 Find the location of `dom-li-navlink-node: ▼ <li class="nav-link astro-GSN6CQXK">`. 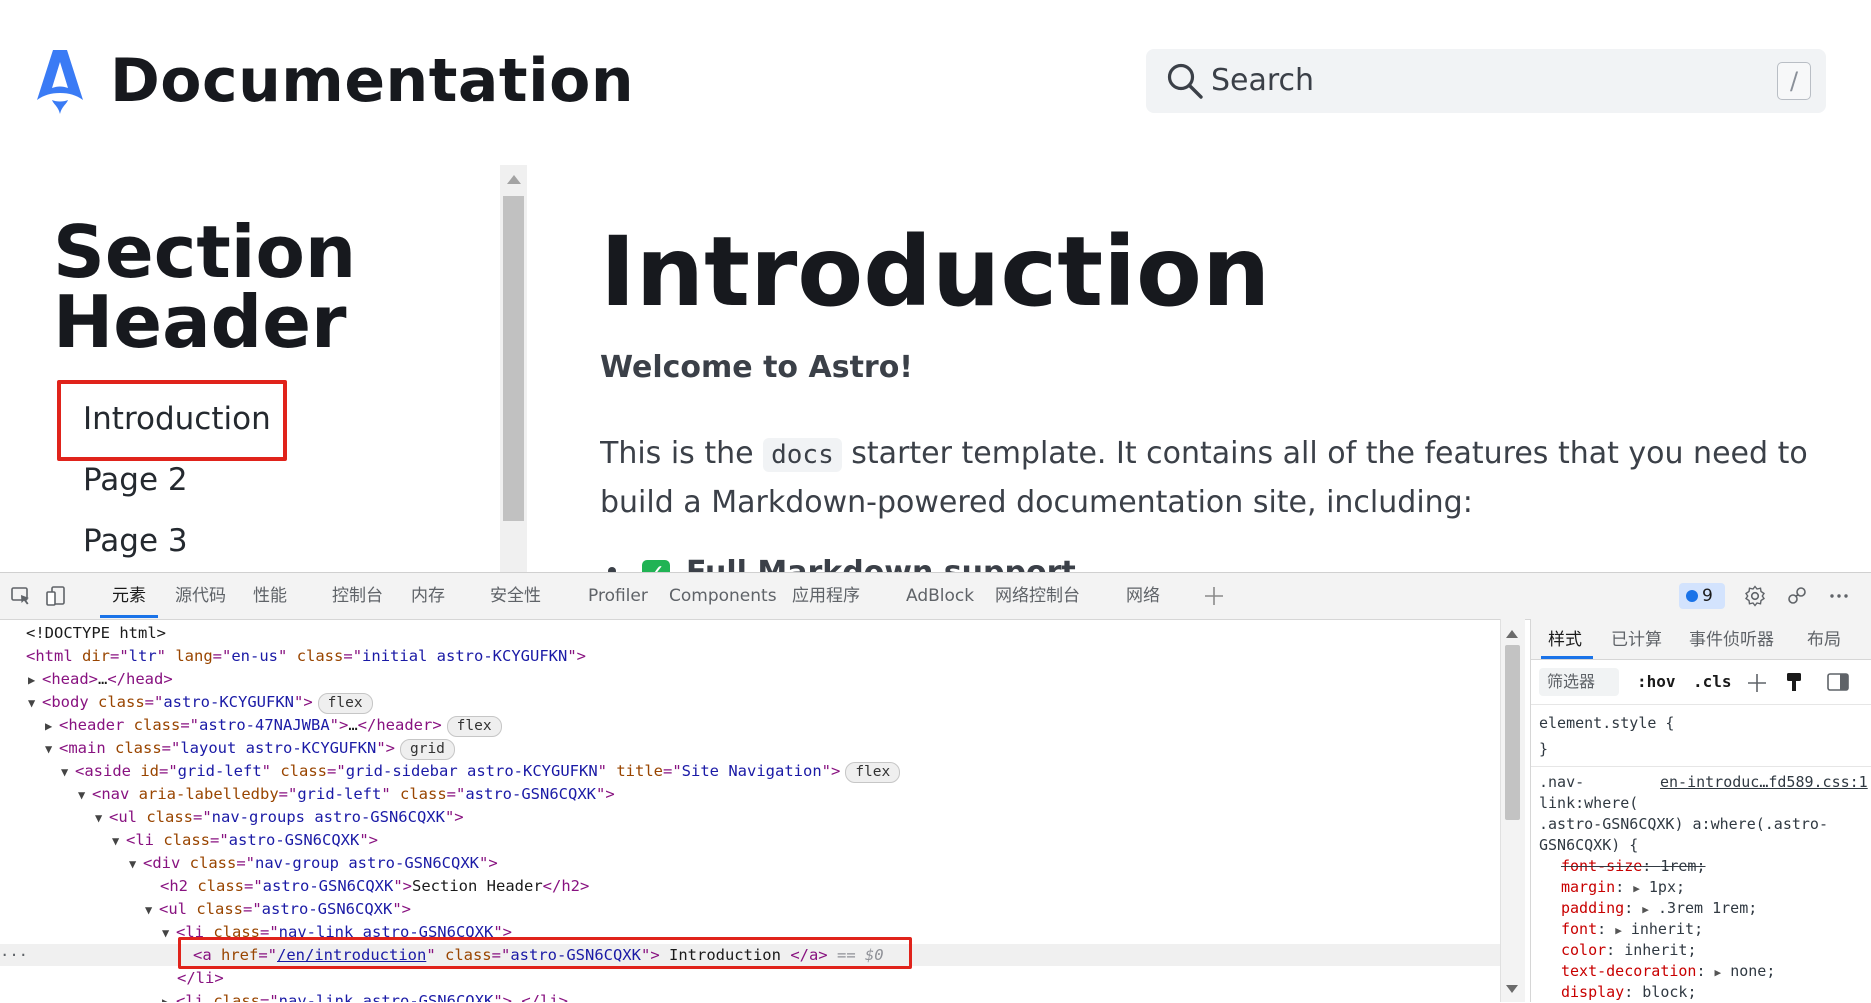

dom-li-navlink-node: ▼ <li class="nav-link astro-GSN6CQXK"> is located at coordinates (337, 932).